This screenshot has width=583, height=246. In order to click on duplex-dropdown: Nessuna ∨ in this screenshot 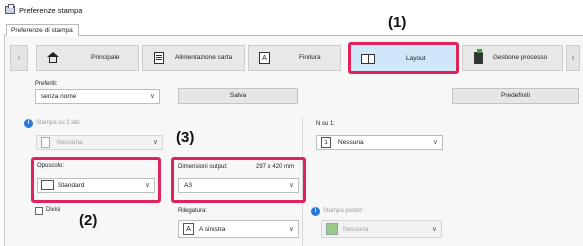, I will do `click(99, 142)`.